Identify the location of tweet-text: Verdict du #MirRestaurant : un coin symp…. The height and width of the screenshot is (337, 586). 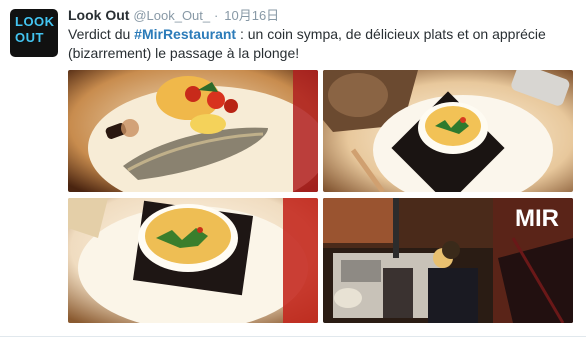
(320, 44).